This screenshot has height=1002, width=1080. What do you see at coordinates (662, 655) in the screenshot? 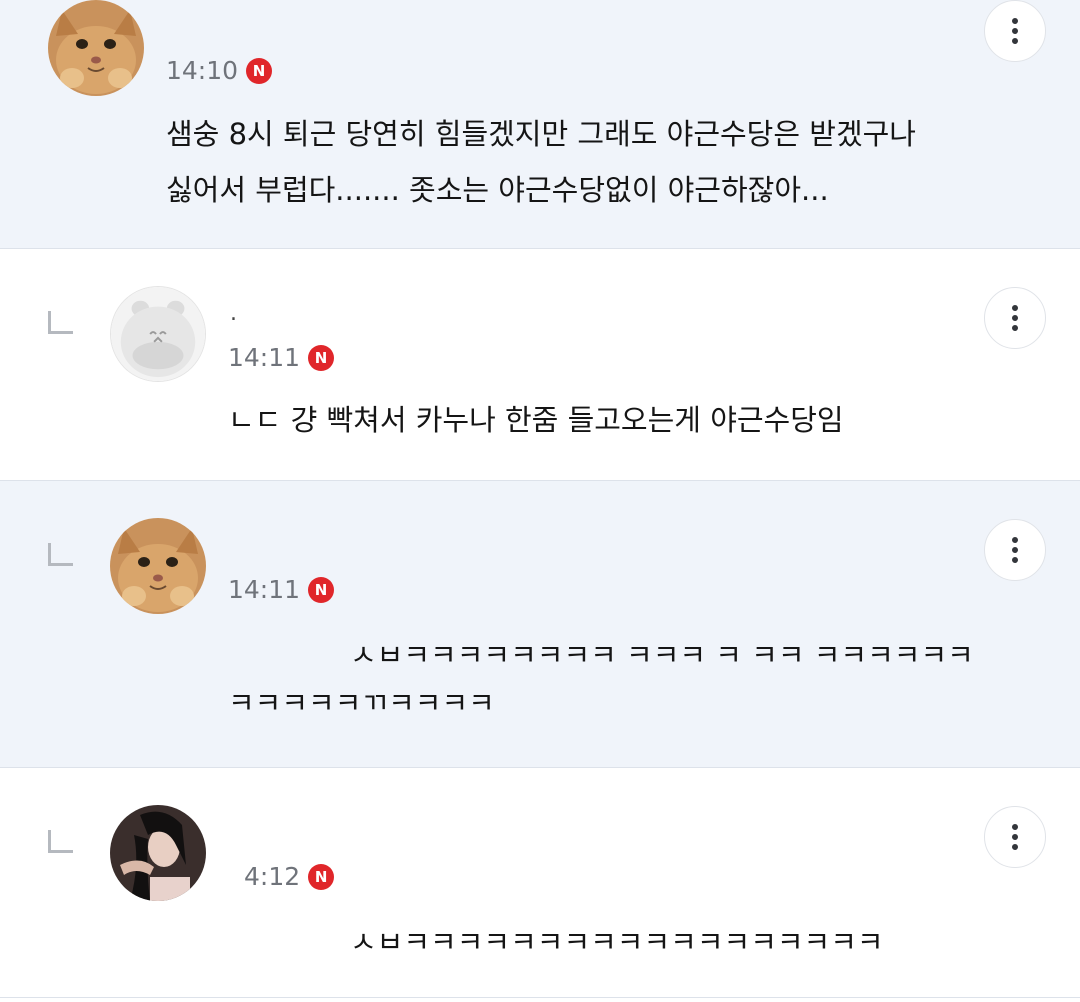
I see `comment-text-line: ㅅㅂㅋㅋㅋㅋㅋㅋㅋㅋ ㅋㅋㅋ ㅋ ㅋㅋ ㅋㅋㅋㅋㅋㅋ` at bounding box center [662, 655].